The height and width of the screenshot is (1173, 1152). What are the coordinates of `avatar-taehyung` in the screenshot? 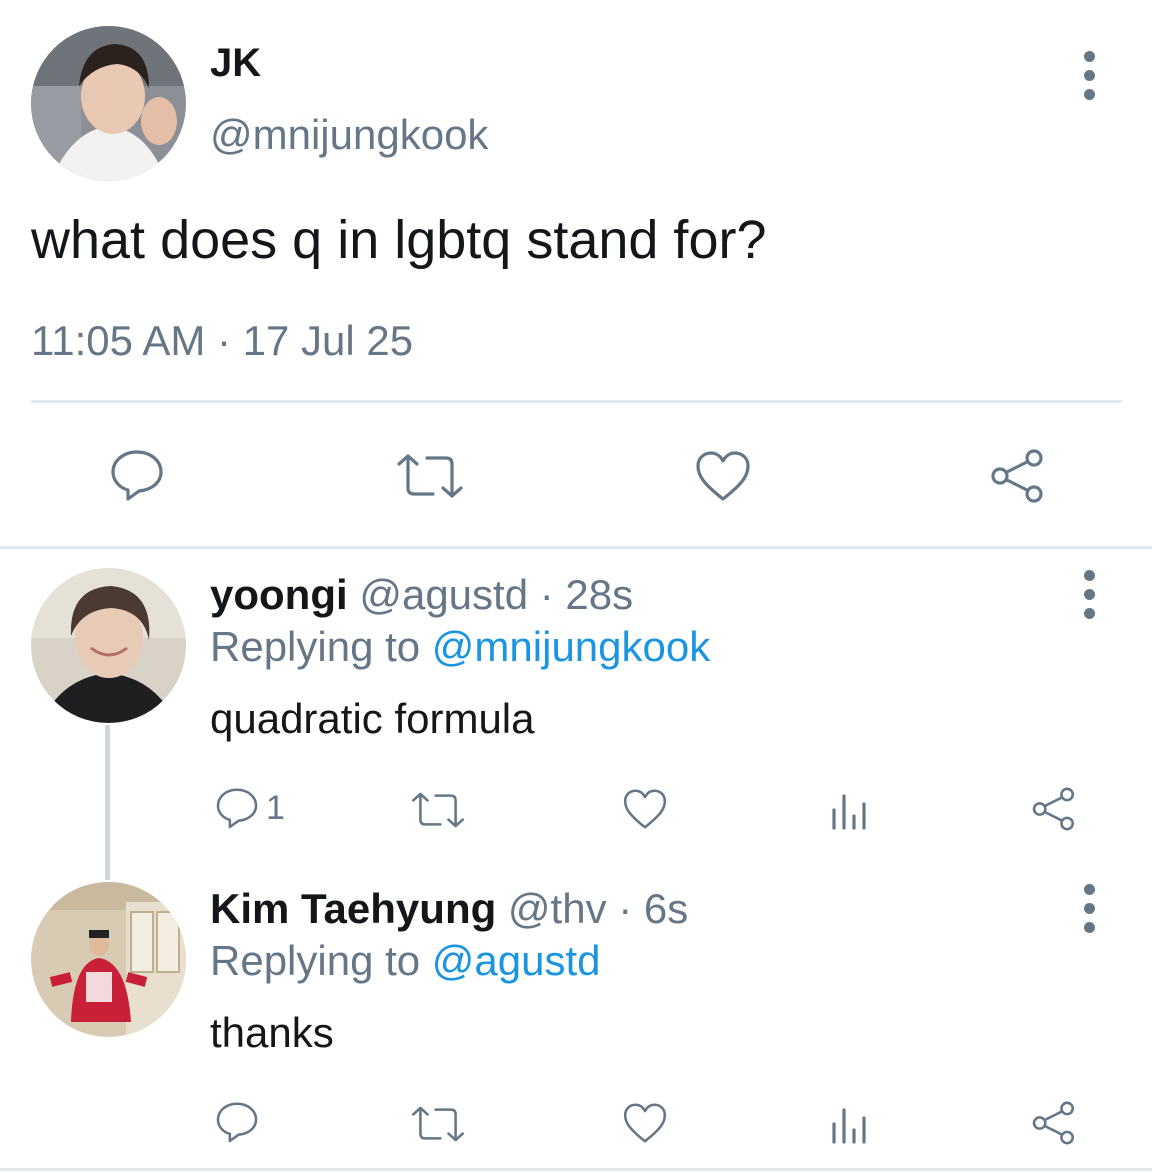 It's located at (108, 959).